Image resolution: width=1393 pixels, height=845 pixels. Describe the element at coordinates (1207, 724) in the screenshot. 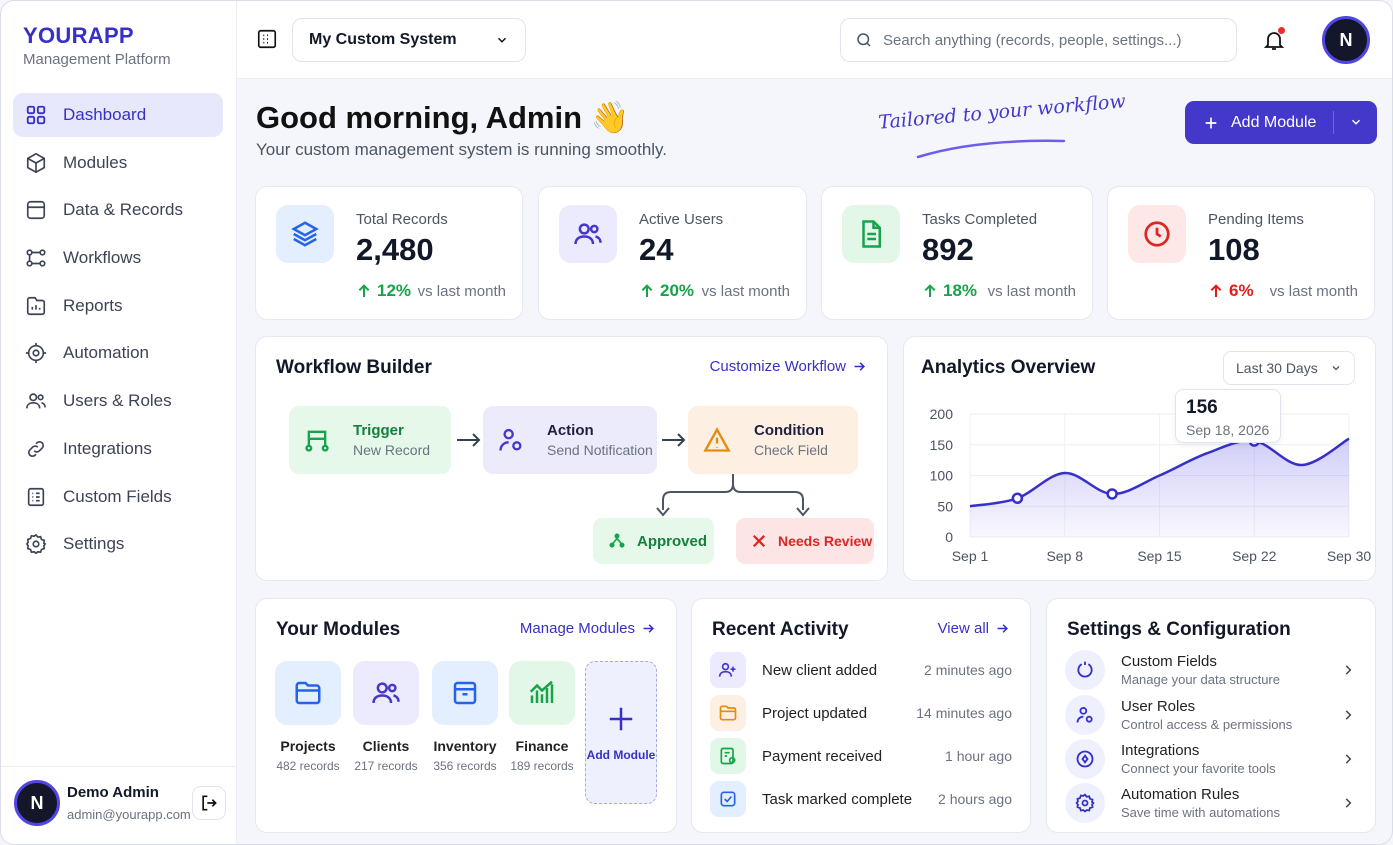

I see `settings-item-subtitle: Control access & permissions` at that location.